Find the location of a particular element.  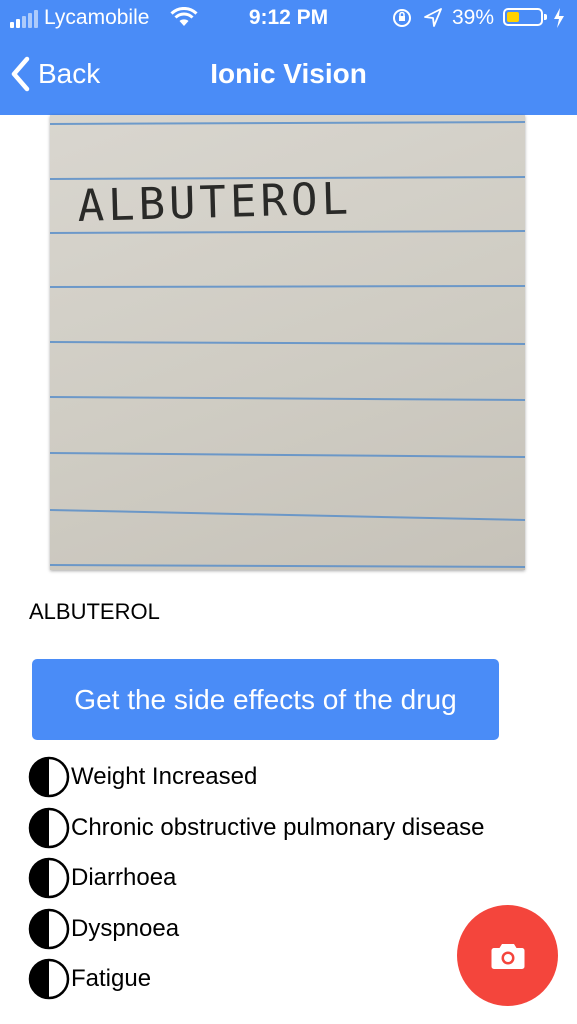

nav-bar: Back Ionic Vision is located at coordinates (288, 76).